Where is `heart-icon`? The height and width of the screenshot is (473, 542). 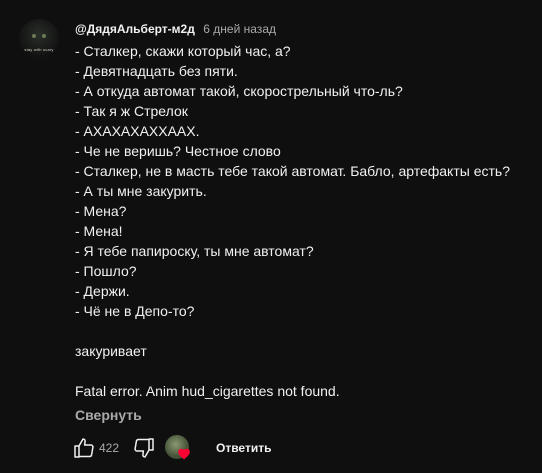
heart-icon is located at coordinates (184, 454).